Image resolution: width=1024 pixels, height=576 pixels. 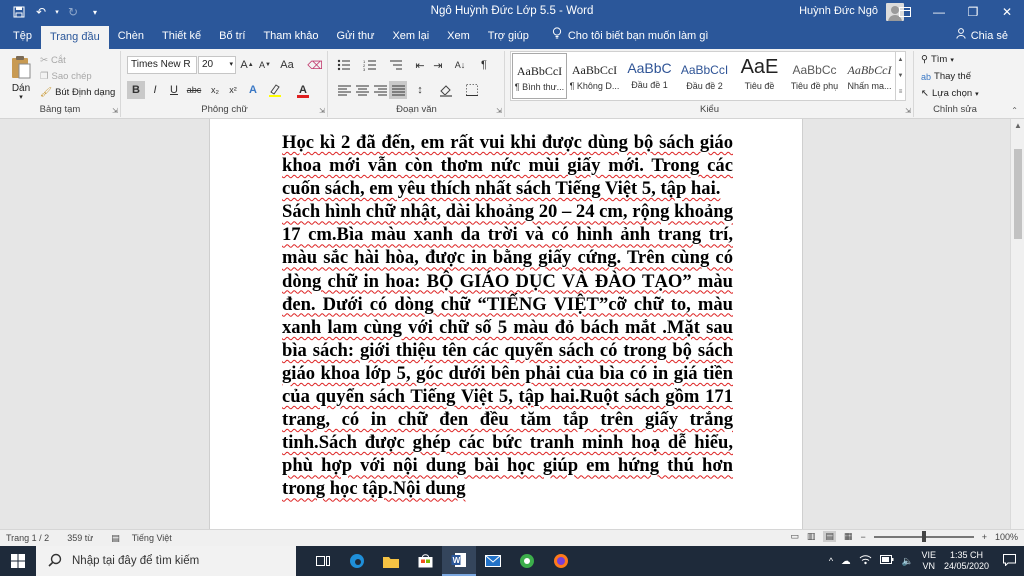 What do you see at coordinates (939, 12) in the screenshot?
I see `minimize-button: —` at bounding box center [939, 12].